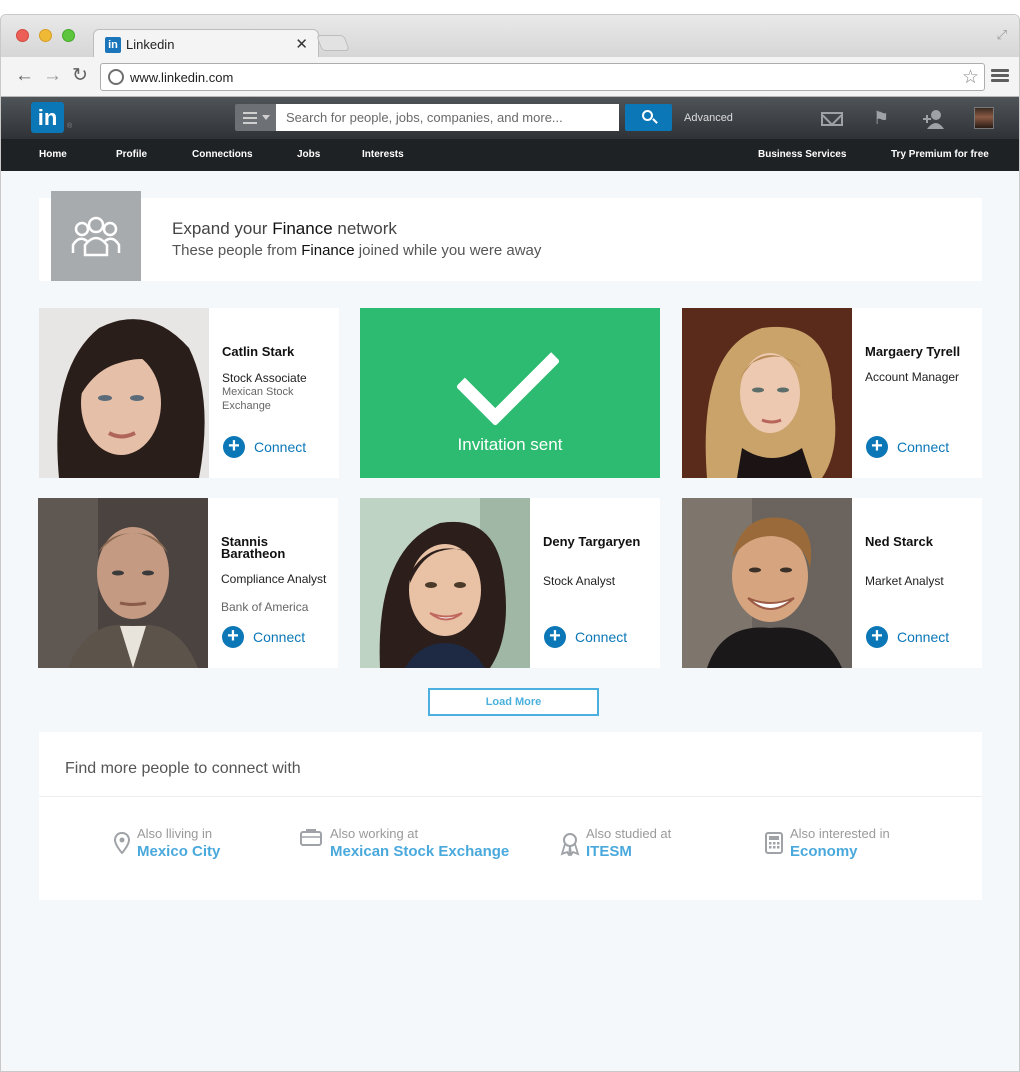 This screenshot has height=1072, width=1020. Describe the element at coordinates (22, 35) in the screenshot. I see `close-window-button` at that location.